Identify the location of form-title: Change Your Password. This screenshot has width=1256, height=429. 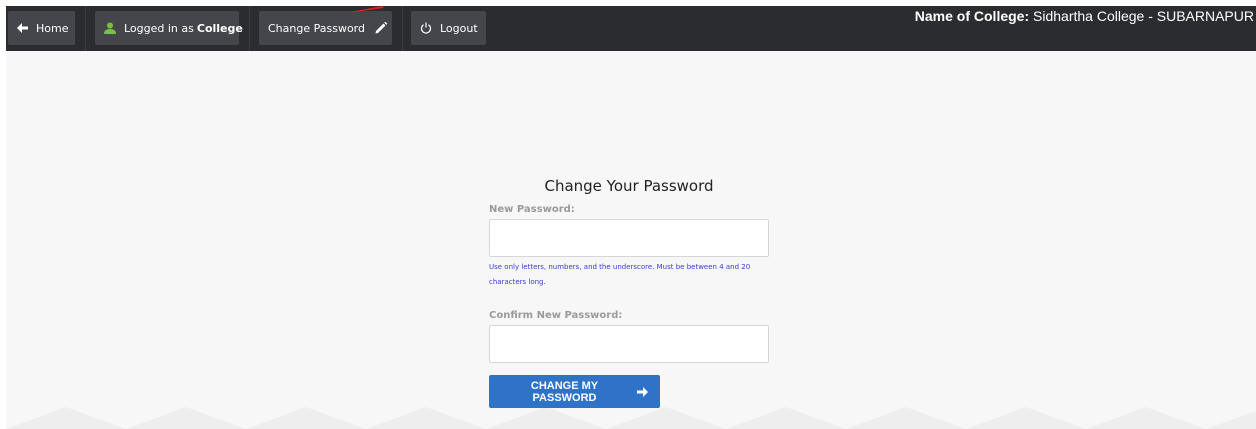
(629, 186).